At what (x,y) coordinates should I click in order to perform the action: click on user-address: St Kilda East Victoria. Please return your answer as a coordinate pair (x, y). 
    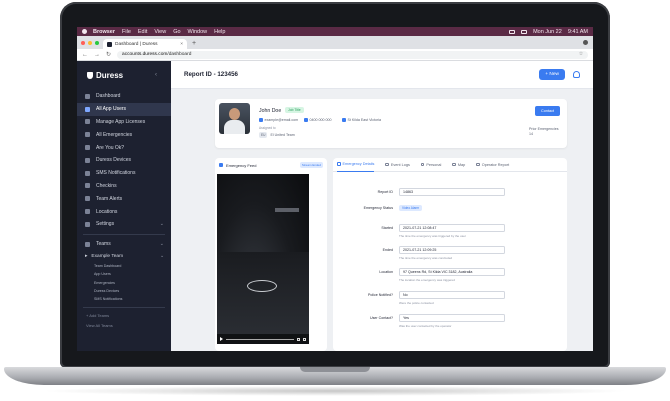
    Looking at the image, I should click on (361, 120).